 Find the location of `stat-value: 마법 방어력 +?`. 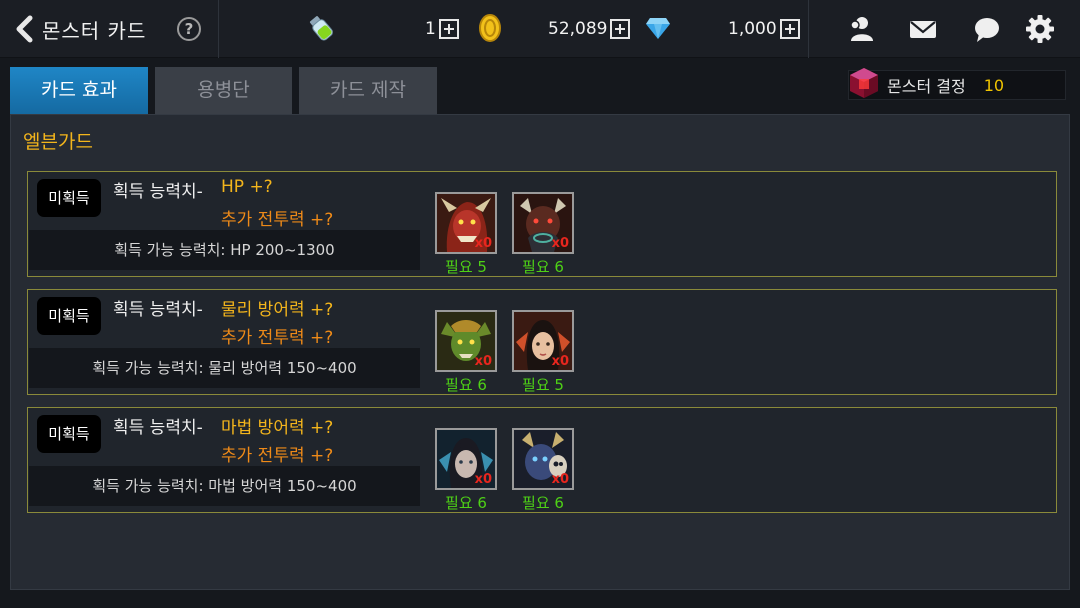

stat-value: 마법 방어력 +? is located at coordinates (277, 428).